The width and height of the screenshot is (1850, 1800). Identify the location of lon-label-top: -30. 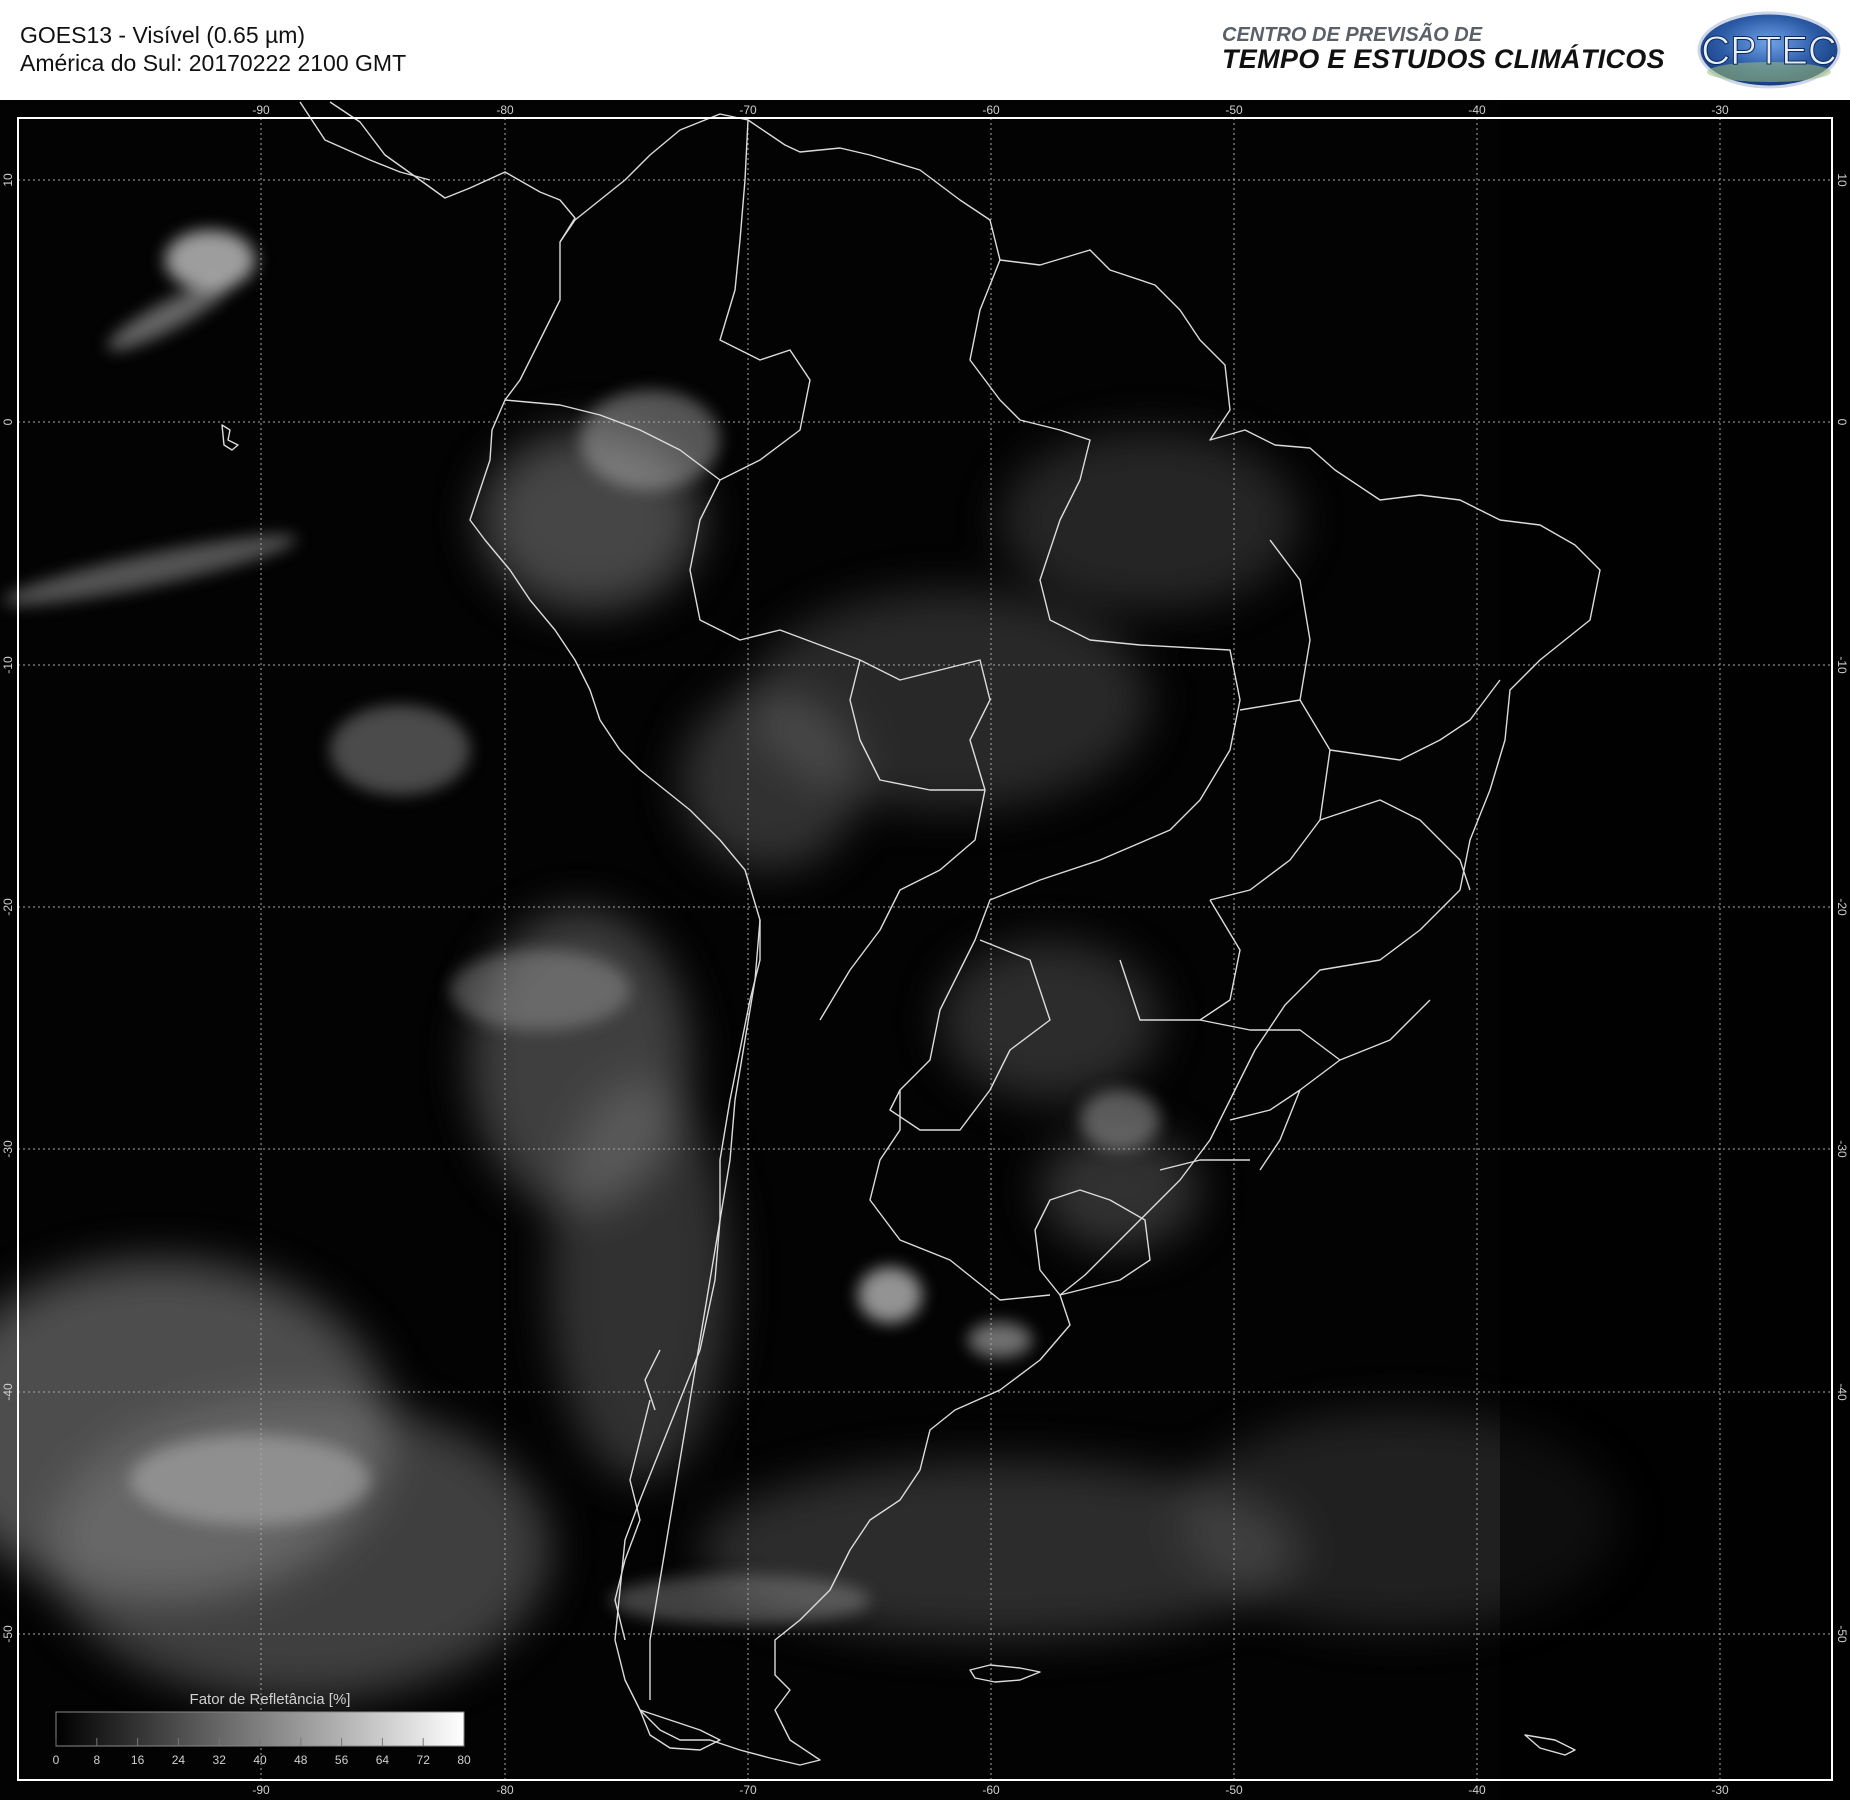
(1720, 110).